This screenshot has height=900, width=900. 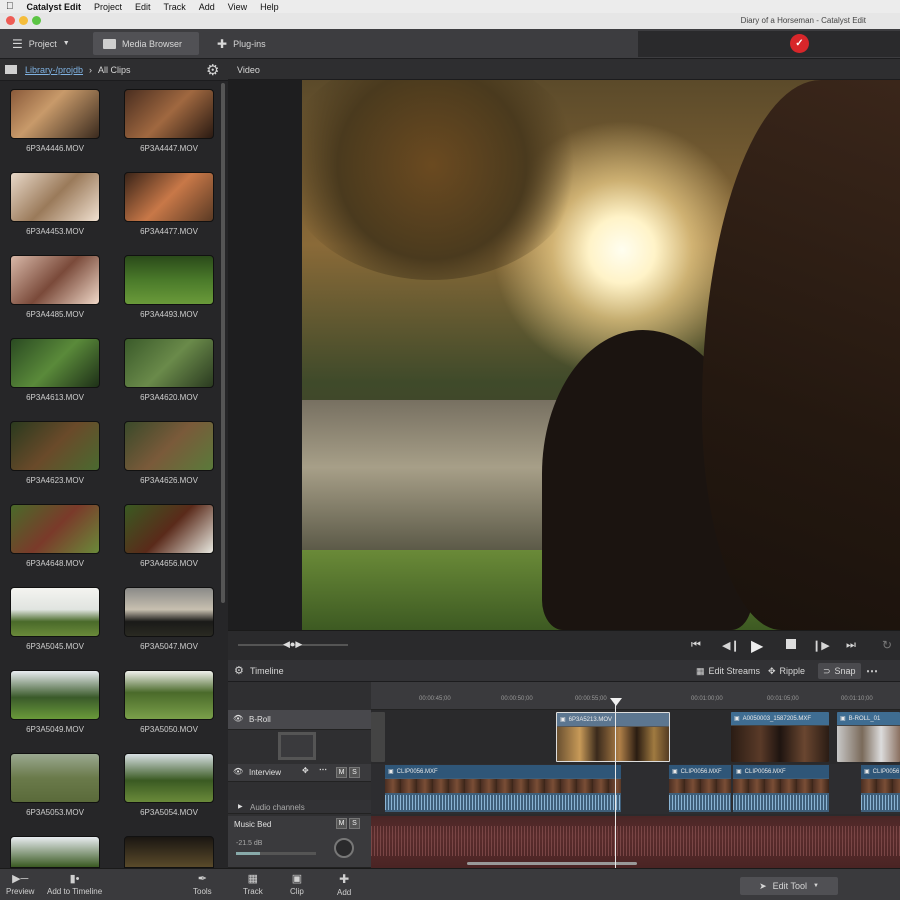 I want to click on music-mute-button: M, so click(x=341, y=823).